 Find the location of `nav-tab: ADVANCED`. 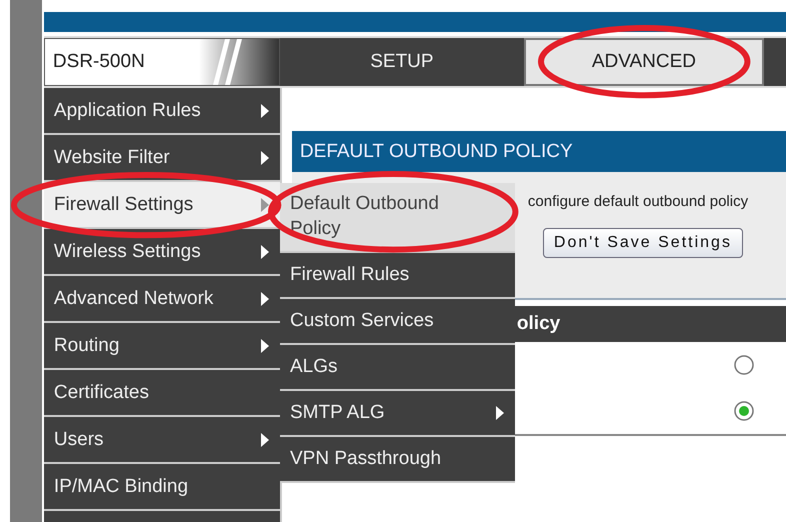

nav-tab: ADVANCED is located at coordinates (644, 62).